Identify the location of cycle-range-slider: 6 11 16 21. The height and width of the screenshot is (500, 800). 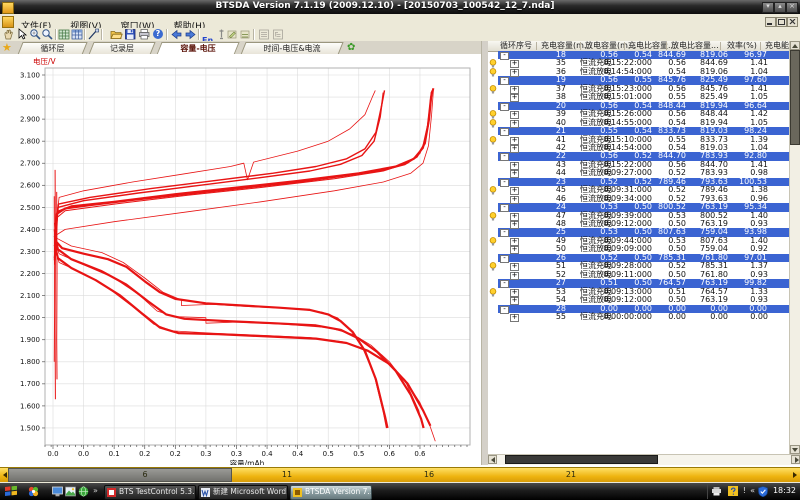
(400, 474).